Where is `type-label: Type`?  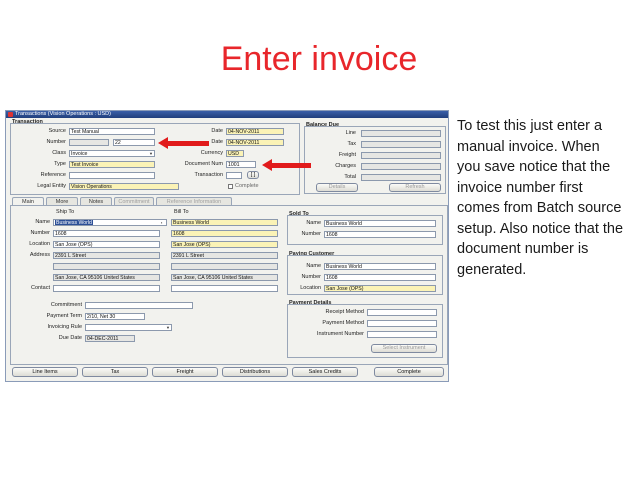 type-label: Type is located at coordinates (60, 164).